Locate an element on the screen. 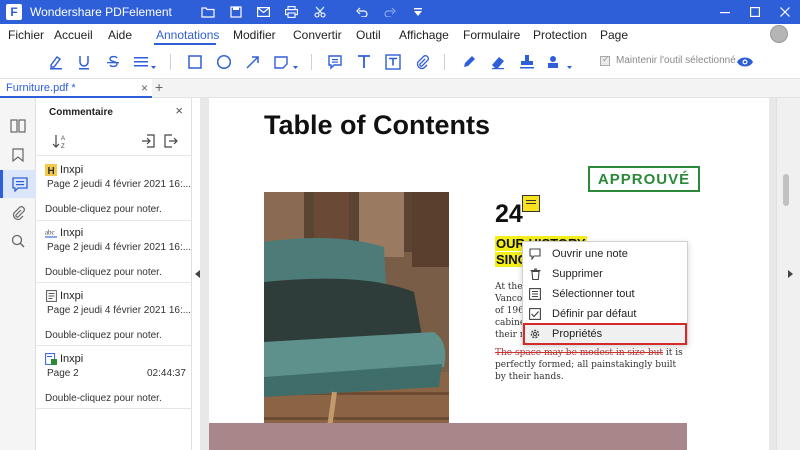 Image resolution: width=800 pixels, height=450 pixels. text-align-dropdown-icon is located at coordinates (145, 62).